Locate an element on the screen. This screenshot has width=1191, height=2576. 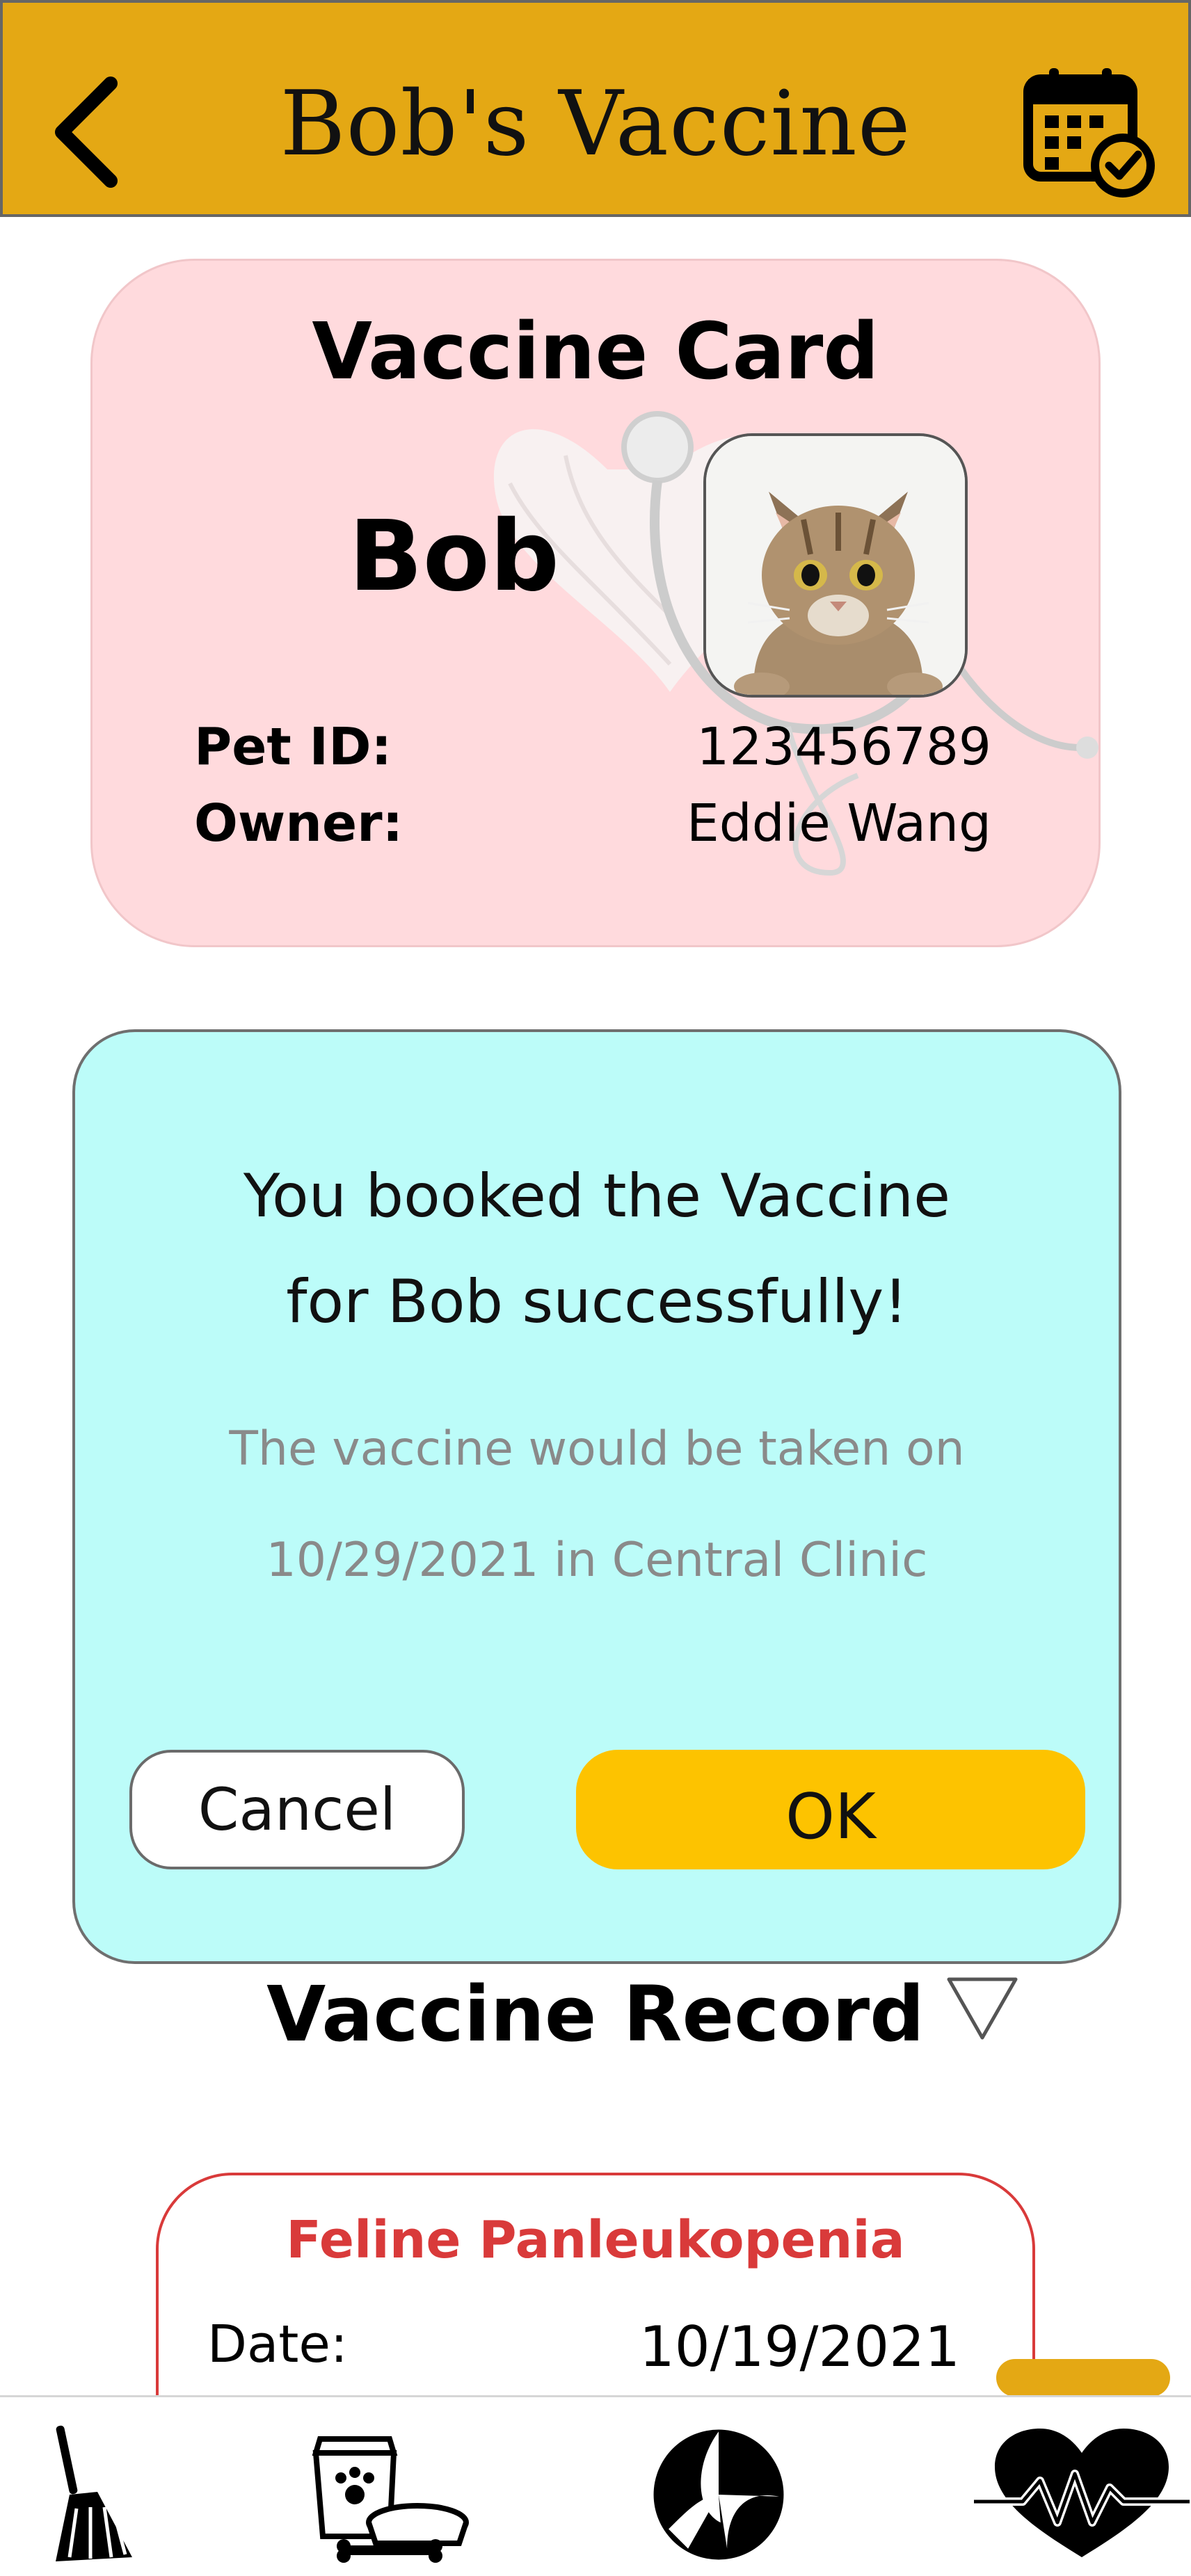
calendar-check-icon is located at coordinates (1089, 133).